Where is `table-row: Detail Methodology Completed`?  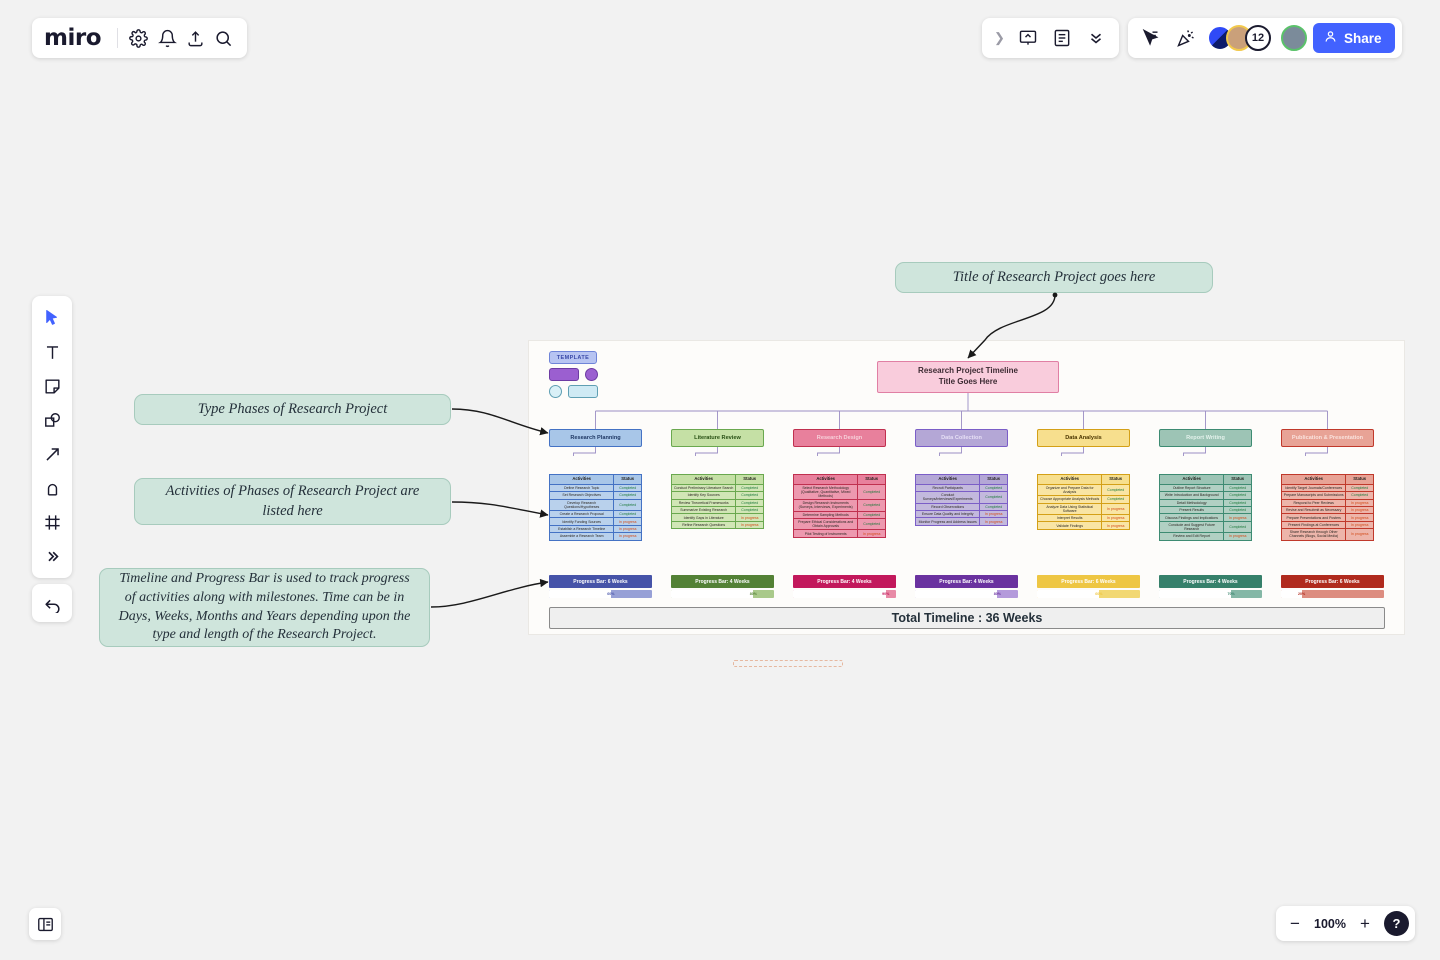 table-row: Detail Methodology Completed is located at coordinates (1205, 503).